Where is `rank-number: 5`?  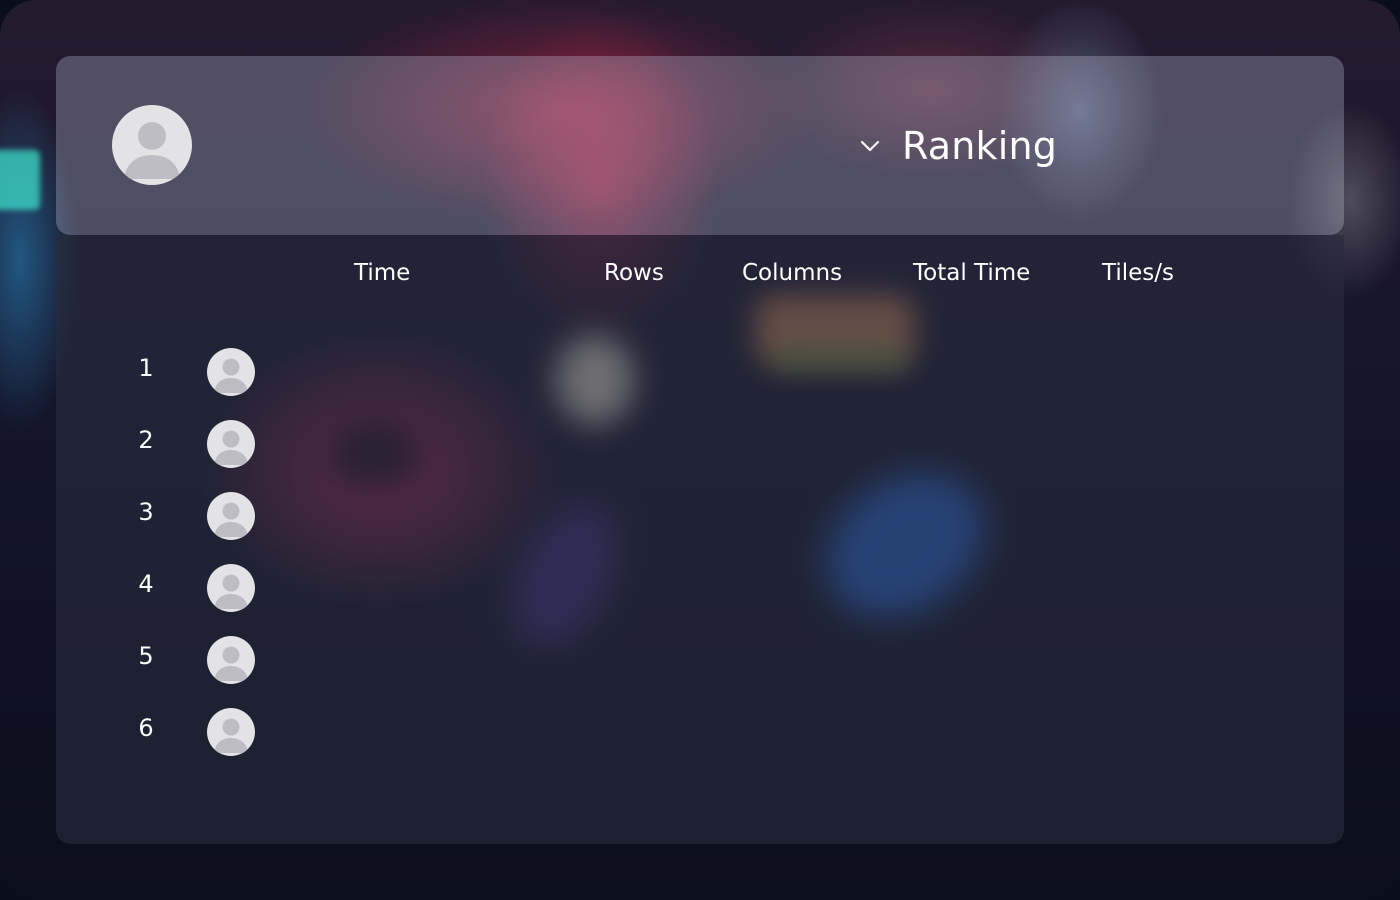
rank-number: 5 is located at coordinates (146, 656).